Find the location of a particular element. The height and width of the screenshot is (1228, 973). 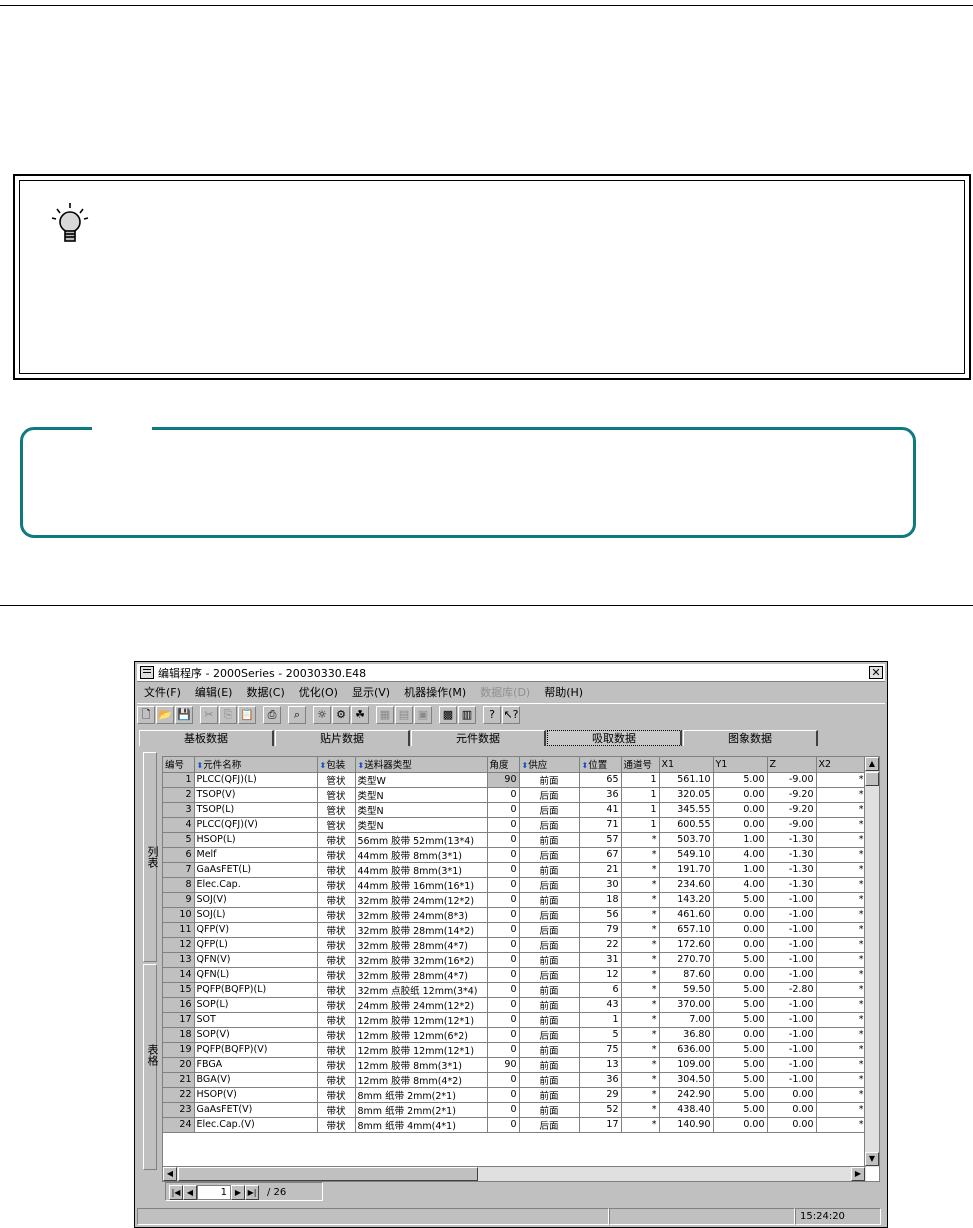

tab-0: 基板数据 is located at coordinates (206, 738).